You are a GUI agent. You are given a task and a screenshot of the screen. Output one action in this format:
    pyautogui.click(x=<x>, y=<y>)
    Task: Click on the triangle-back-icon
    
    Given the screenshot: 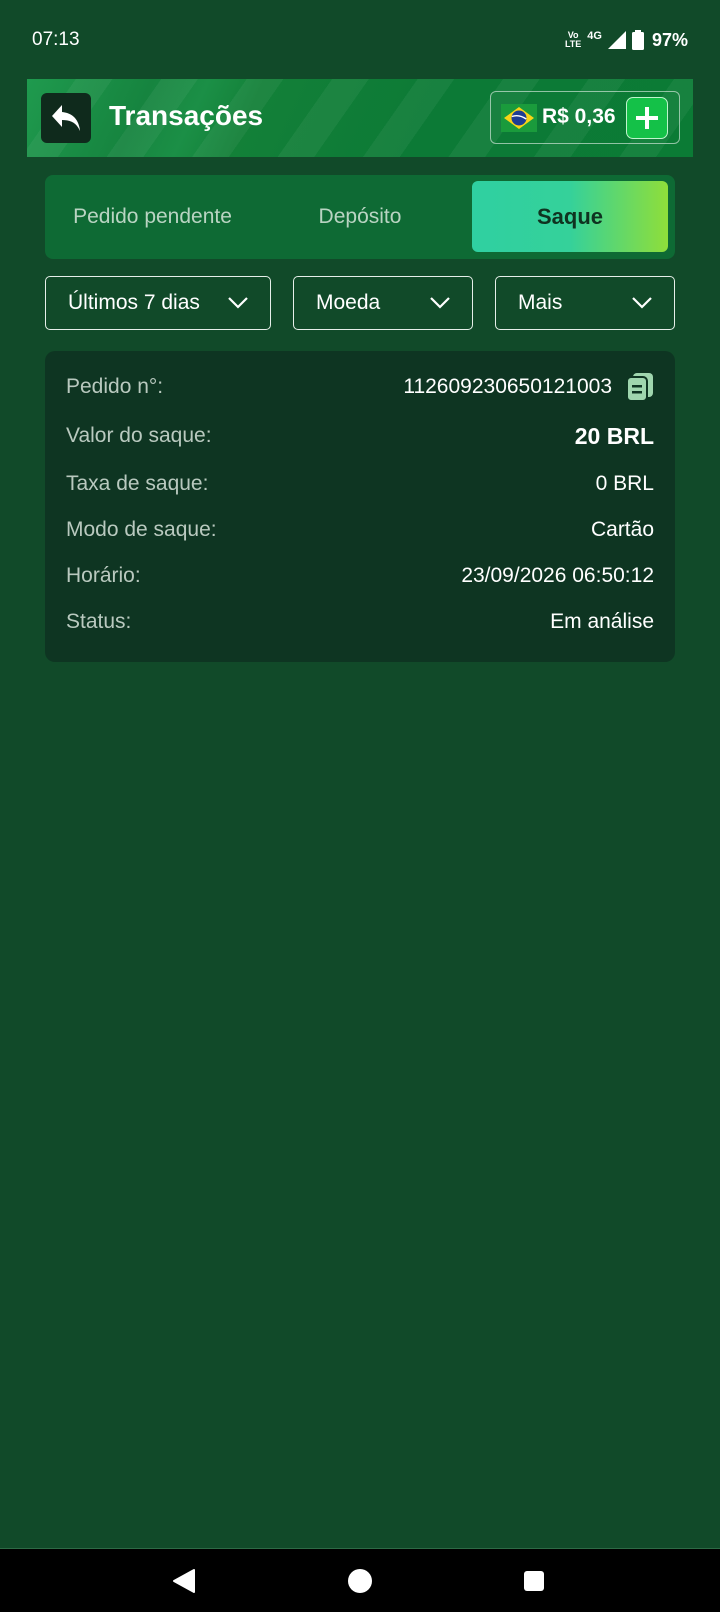 What is the action you would take?
    pyautogui.click(x=184, y=1581)
    